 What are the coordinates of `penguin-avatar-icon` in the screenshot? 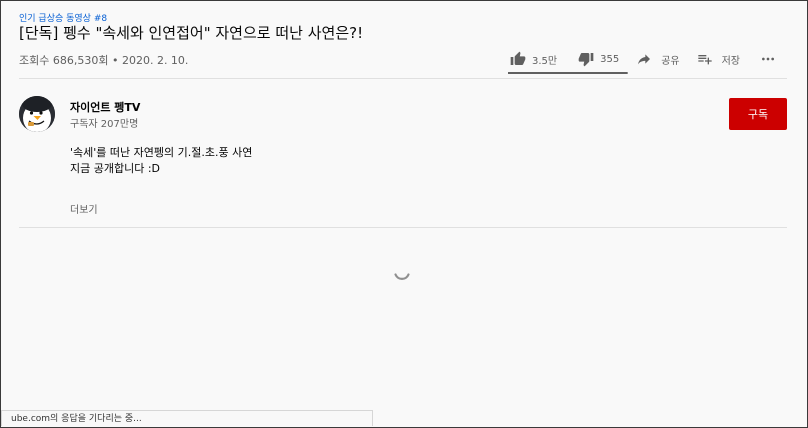 It's located at (37, 114).